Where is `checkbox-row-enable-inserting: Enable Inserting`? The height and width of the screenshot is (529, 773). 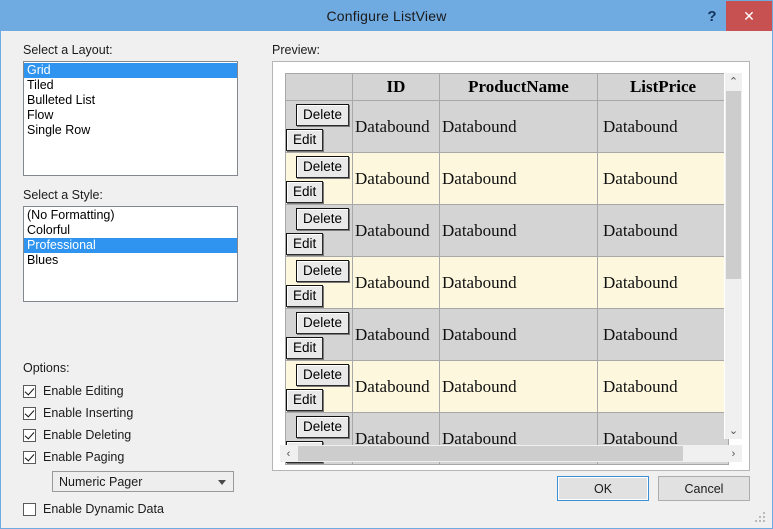 checkbox-row-enable-inserting: Enable Inserting is located at coordinates (138, 413).